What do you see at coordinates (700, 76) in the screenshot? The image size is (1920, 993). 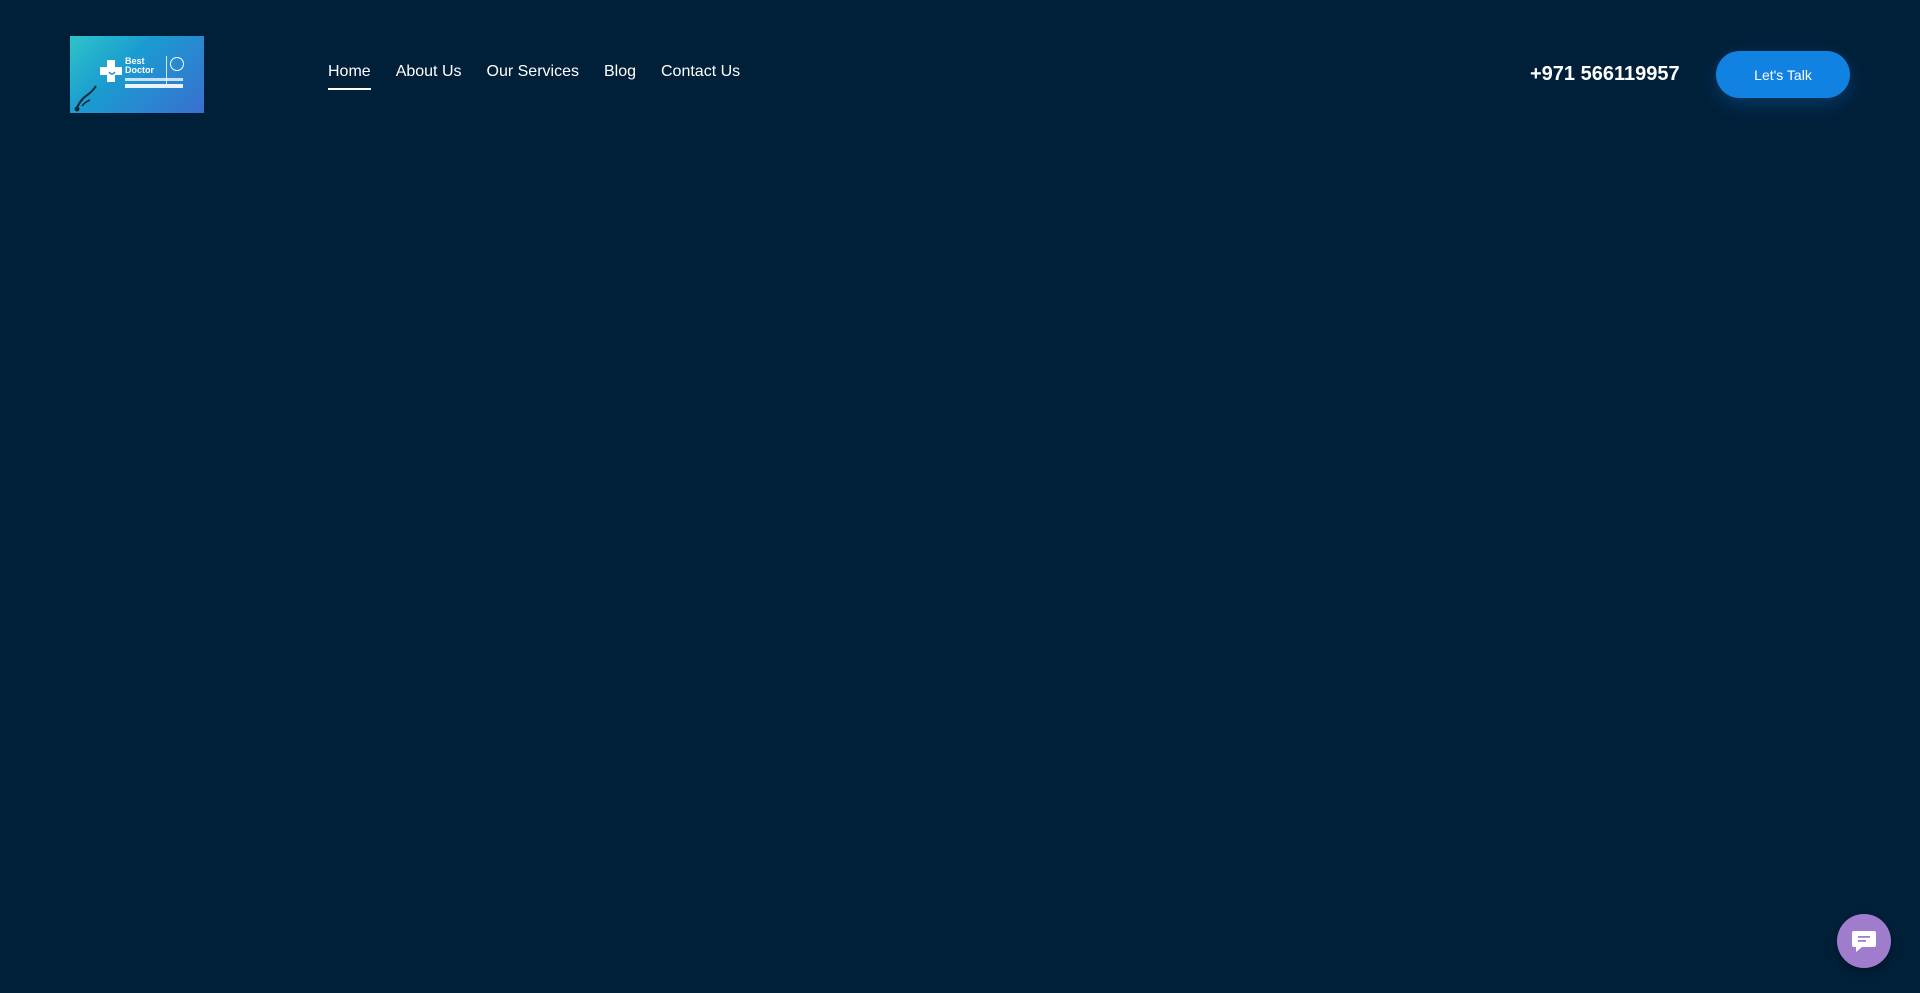 I see `nav-item-contact-us: Contact Us` at bounding box center [700, 76].